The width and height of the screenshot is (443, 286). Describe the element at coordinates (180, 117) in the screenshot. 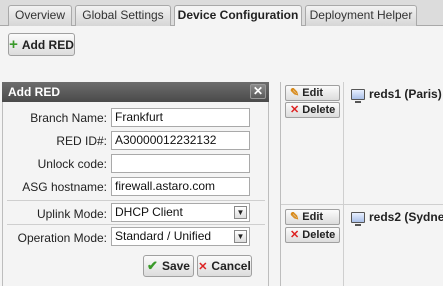

I see `branch-name-field: Frankfurt` at that location.